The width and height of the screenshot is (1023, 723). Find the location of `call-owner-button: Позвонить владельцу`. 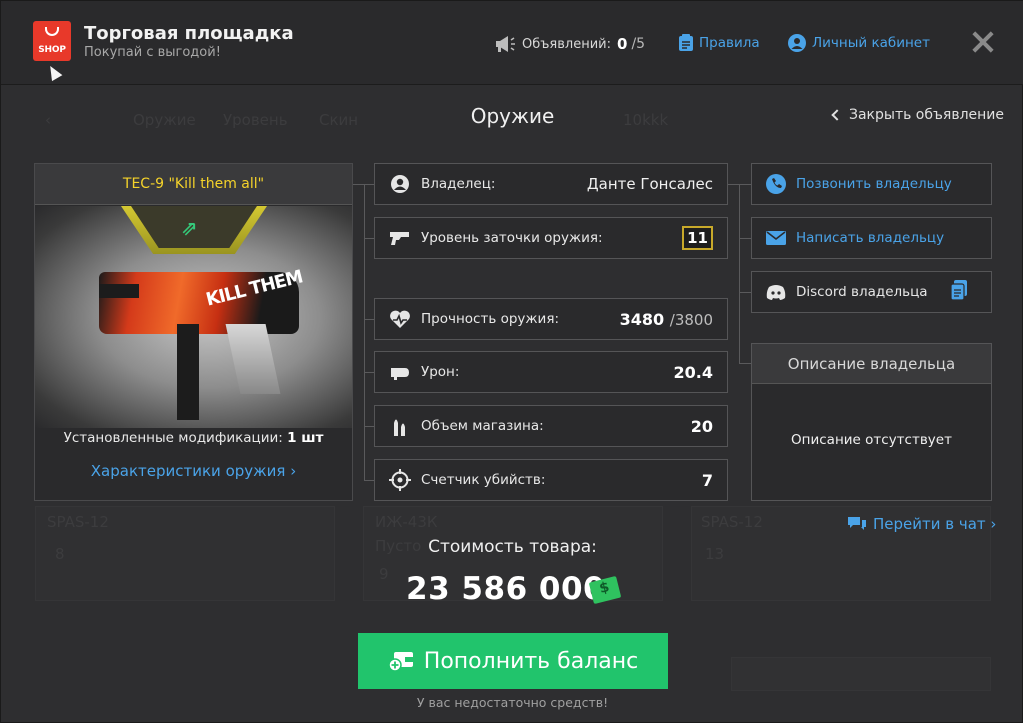

call-owner-button: Позвонить владельцу is located at coordinates (871, 184).